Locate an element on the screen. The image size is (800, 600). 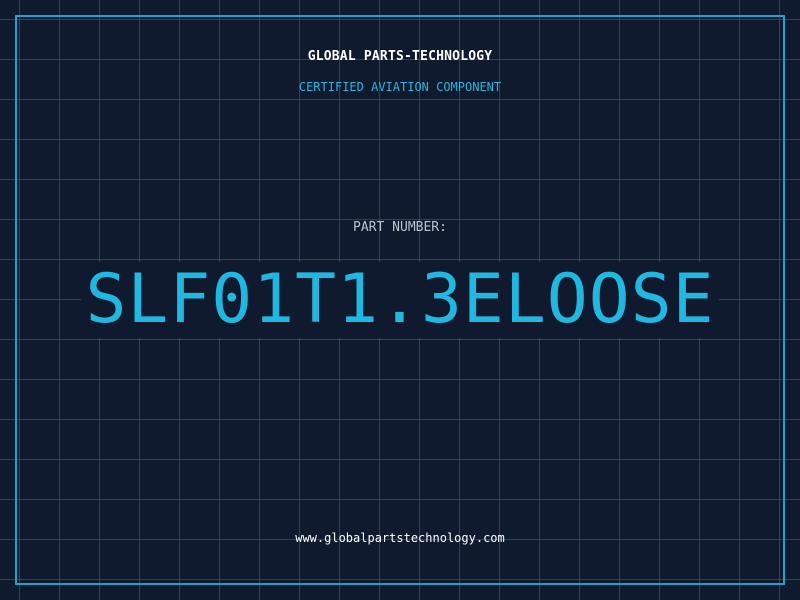
part-number-container: SLF01T1.3ELOOSE is located at coordinates (400, 300).